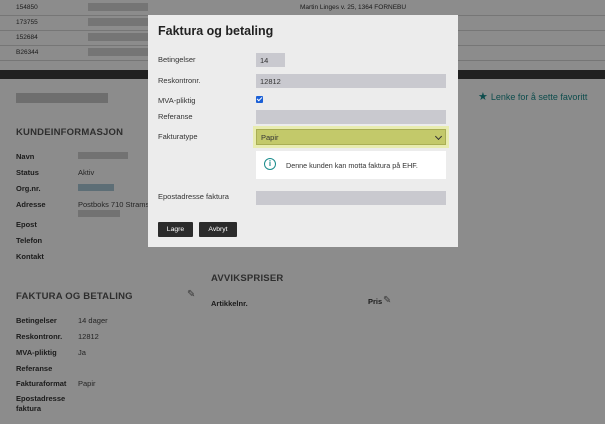  Describe the element at coordinates (270, 137) in the screenshot. I see `fakturatype-selected: Papir` at that location.